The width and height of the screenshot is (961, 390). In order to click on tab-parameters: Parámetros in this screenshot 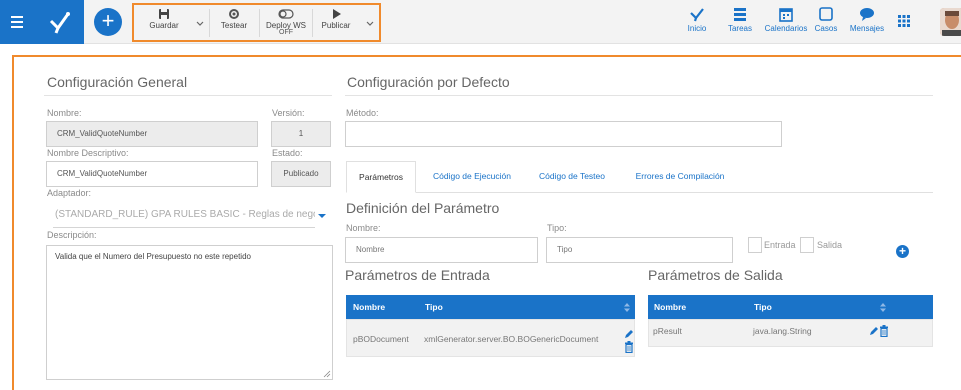, I will do `click(381, 177)`.